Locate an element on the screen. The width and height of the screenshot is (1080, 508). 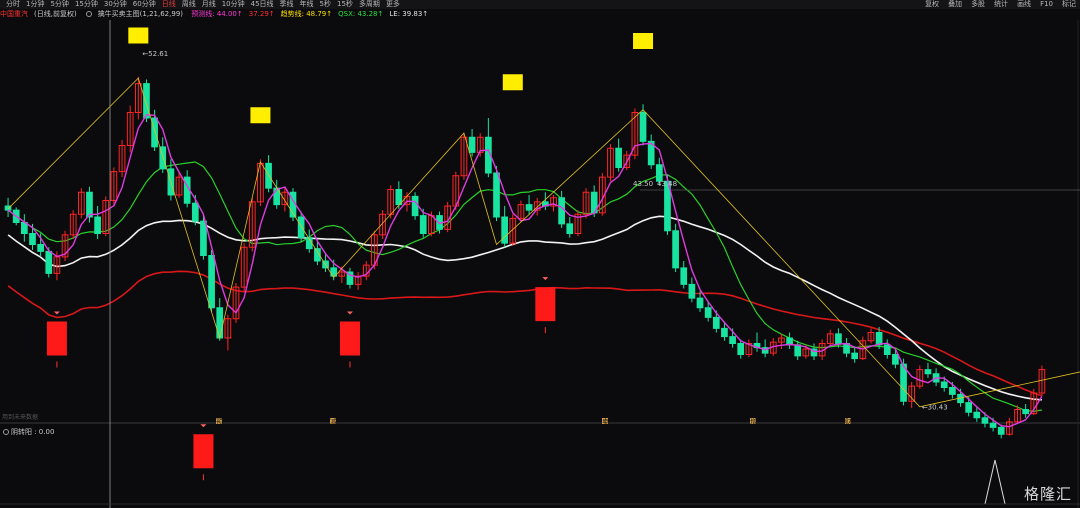
high-annotation: ←52.61 is located at coordinates (155, 54).